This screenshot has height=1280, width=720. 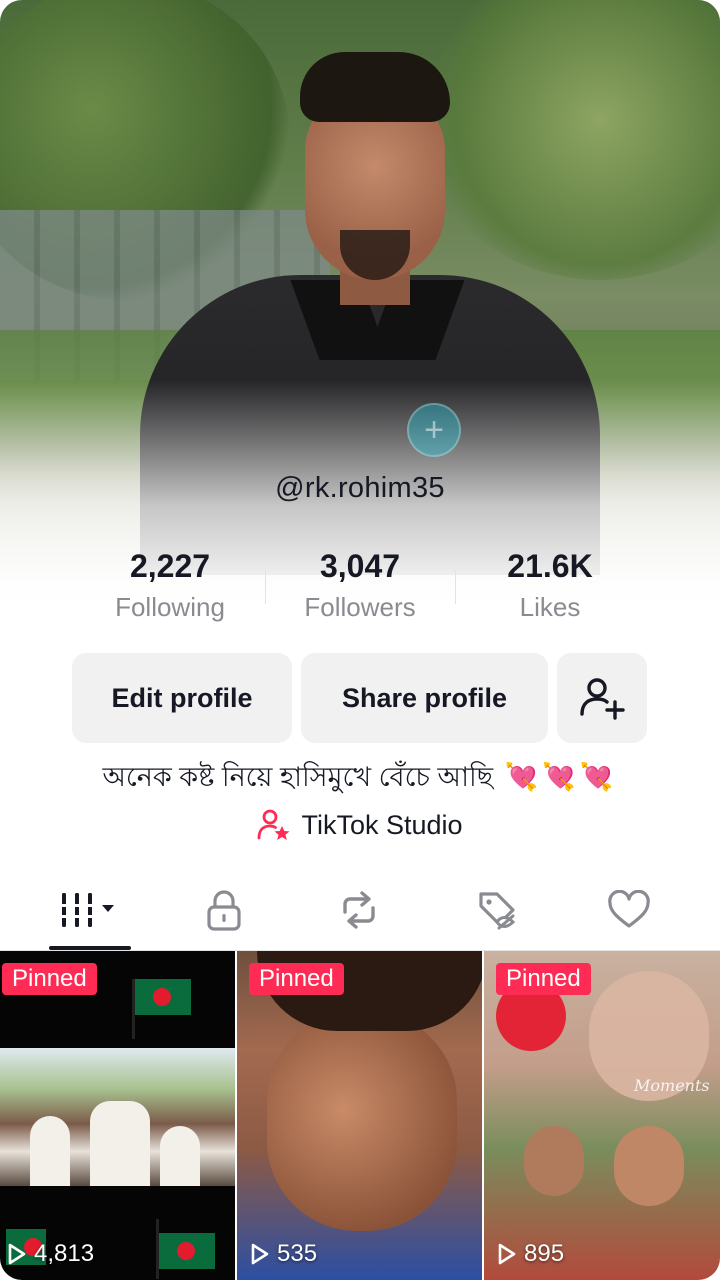 What do you see at coordinates (297, 1253) in the screenshot?
I see `view-count-value: 535` at bounding box center [297, 1253].